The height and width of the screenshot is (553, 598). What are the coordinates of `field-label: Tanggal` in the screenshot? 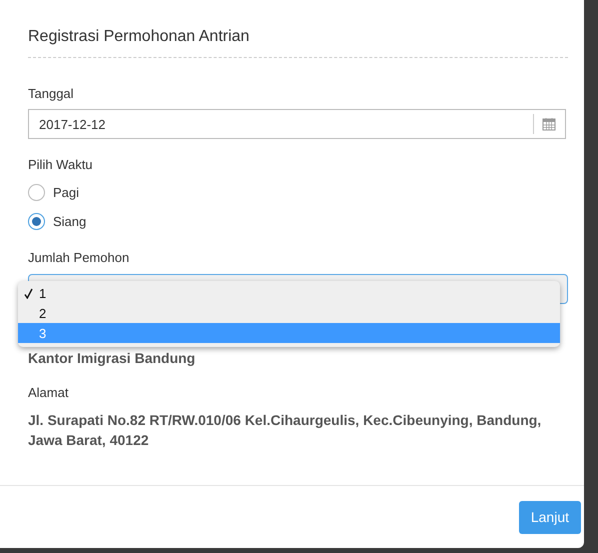 It's located at (51, 93).